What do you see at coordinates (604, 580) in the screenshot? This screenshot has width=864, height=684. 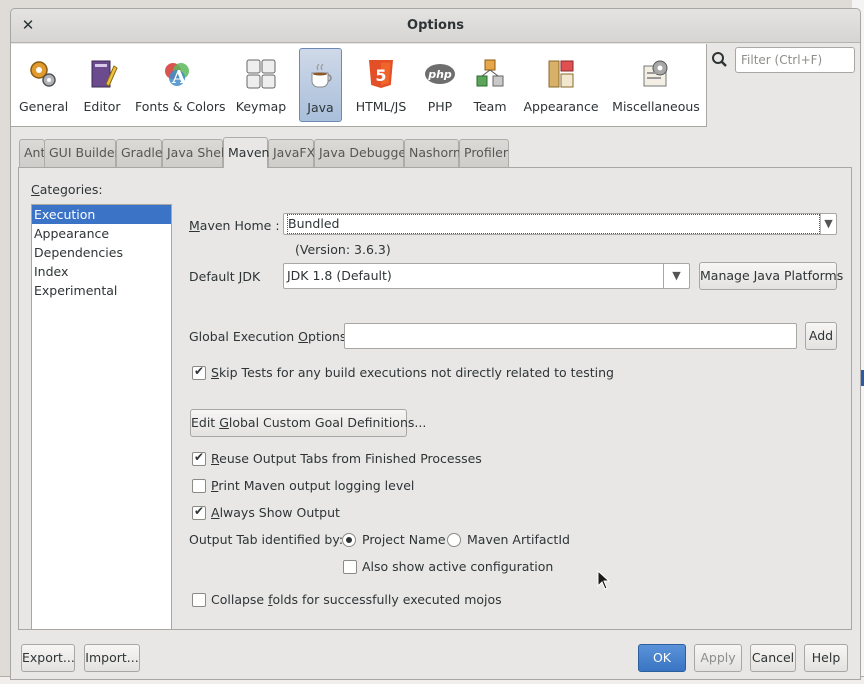 I see `mouse-pointer-icon` at bounding box center [604, 580].